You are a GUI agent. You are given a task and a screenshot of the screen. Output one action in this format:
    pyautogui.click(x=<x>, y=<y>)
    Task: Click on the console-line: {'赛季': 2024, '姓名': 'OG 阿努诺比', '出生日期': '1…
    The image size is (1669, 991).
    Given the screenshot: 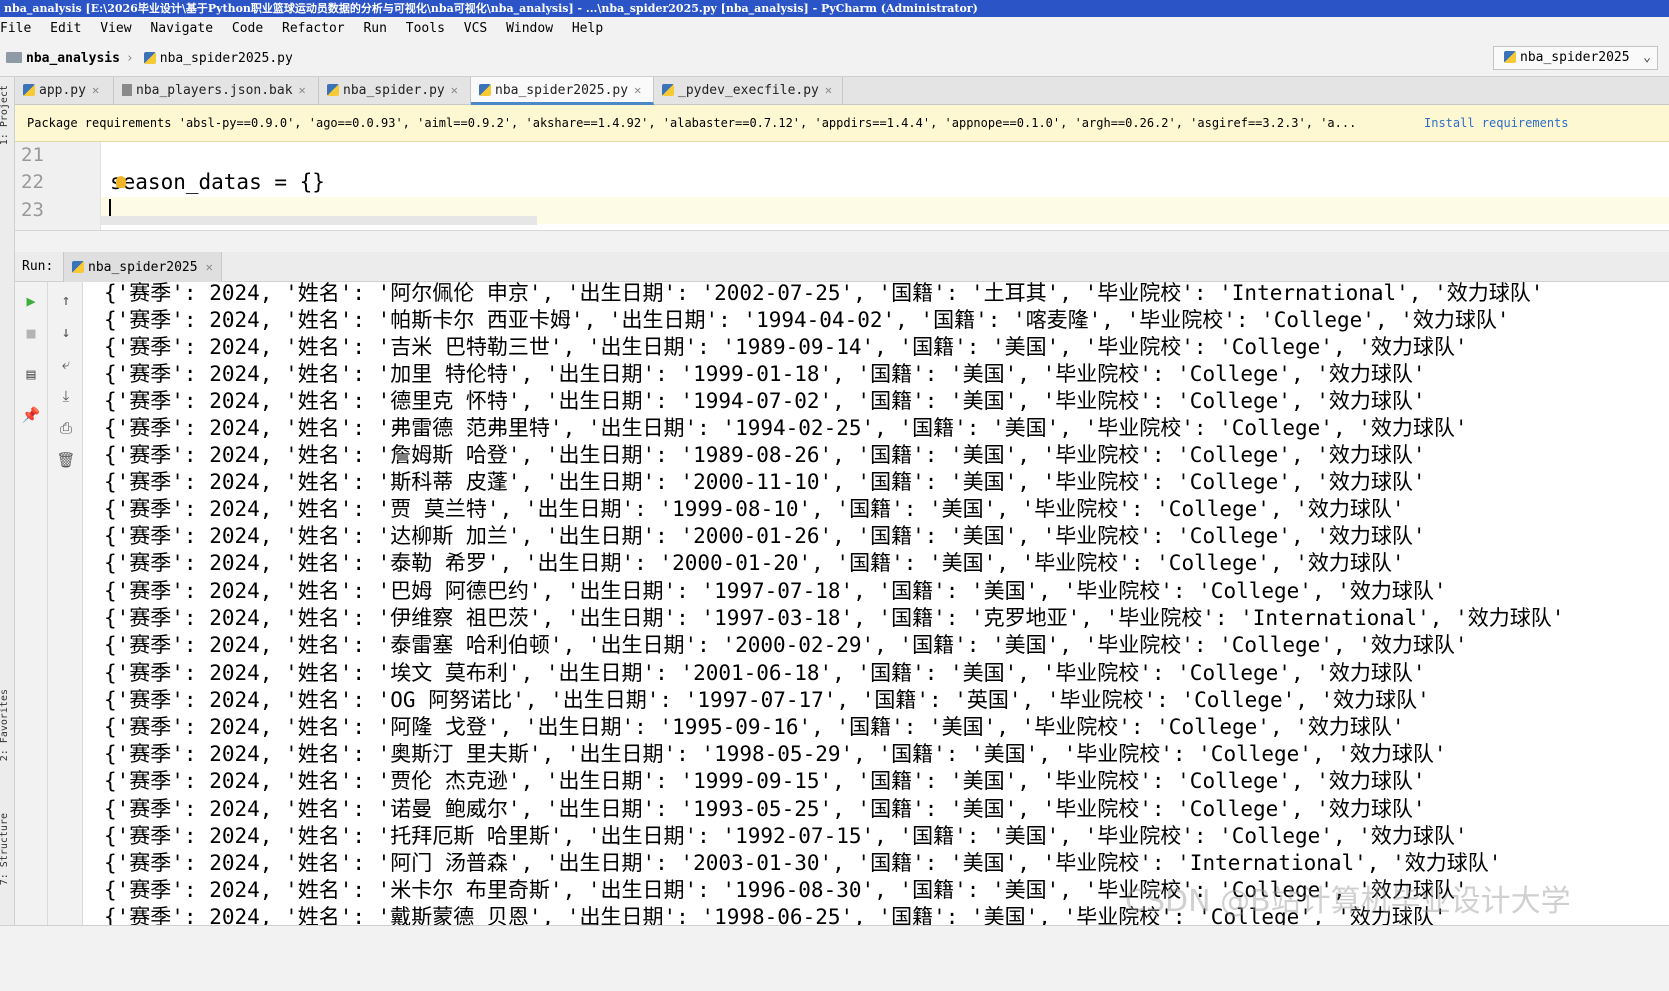 What is the action you would take?
    pyautogui.click(x=767, y=700)
    